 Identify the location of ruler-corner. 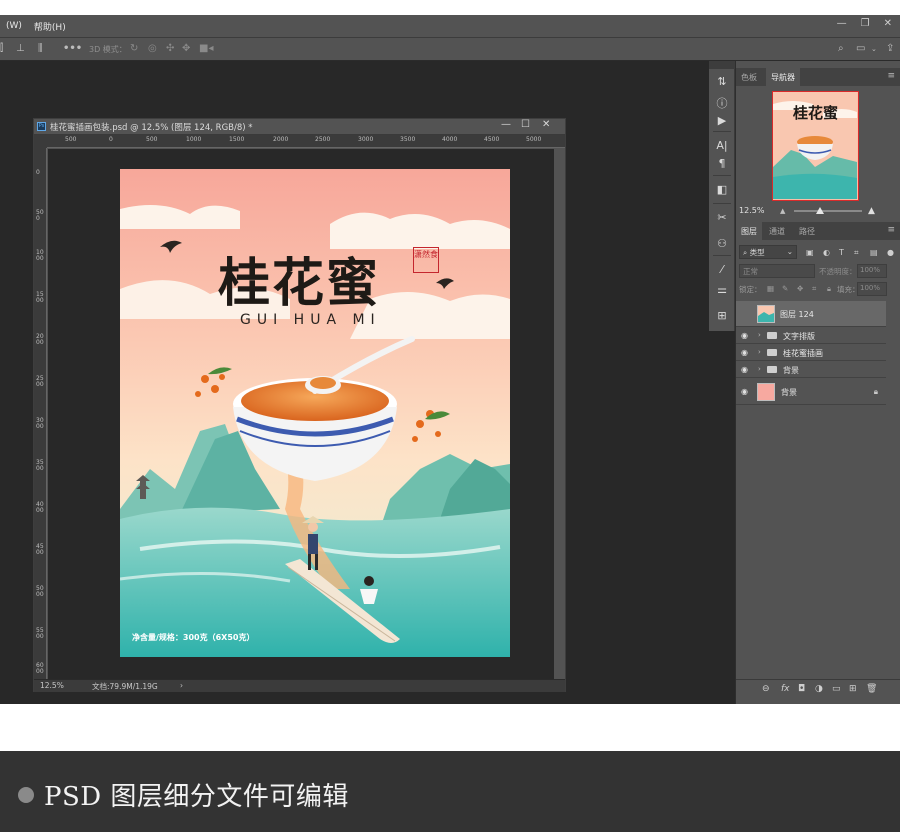
(40, 141).